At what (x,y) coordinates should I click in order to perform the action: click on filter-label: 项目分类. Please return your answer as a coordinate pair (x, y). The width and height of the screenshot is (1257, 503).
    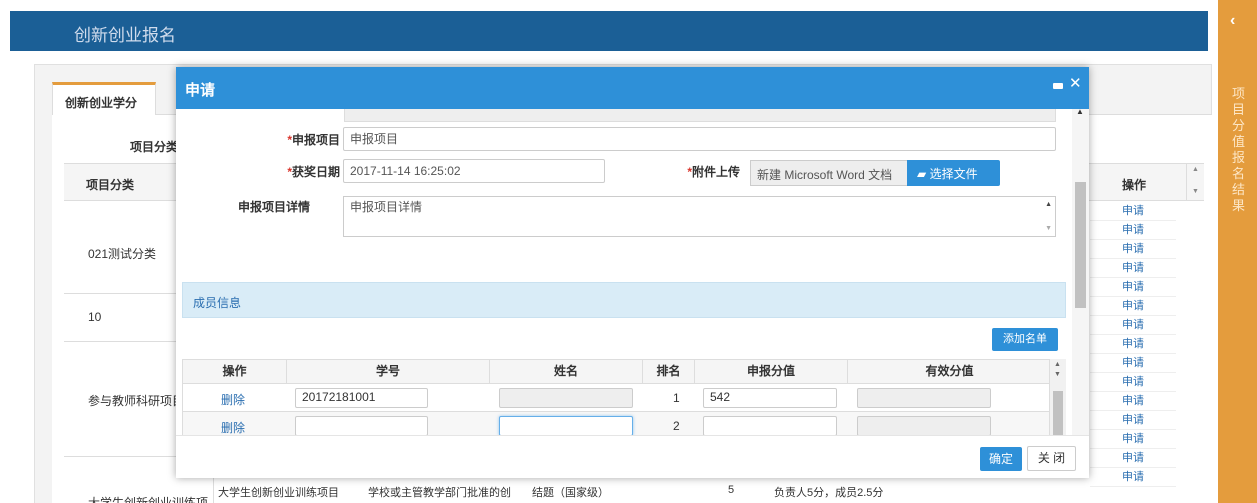
    Looking at the image, I should click on (154, 147).